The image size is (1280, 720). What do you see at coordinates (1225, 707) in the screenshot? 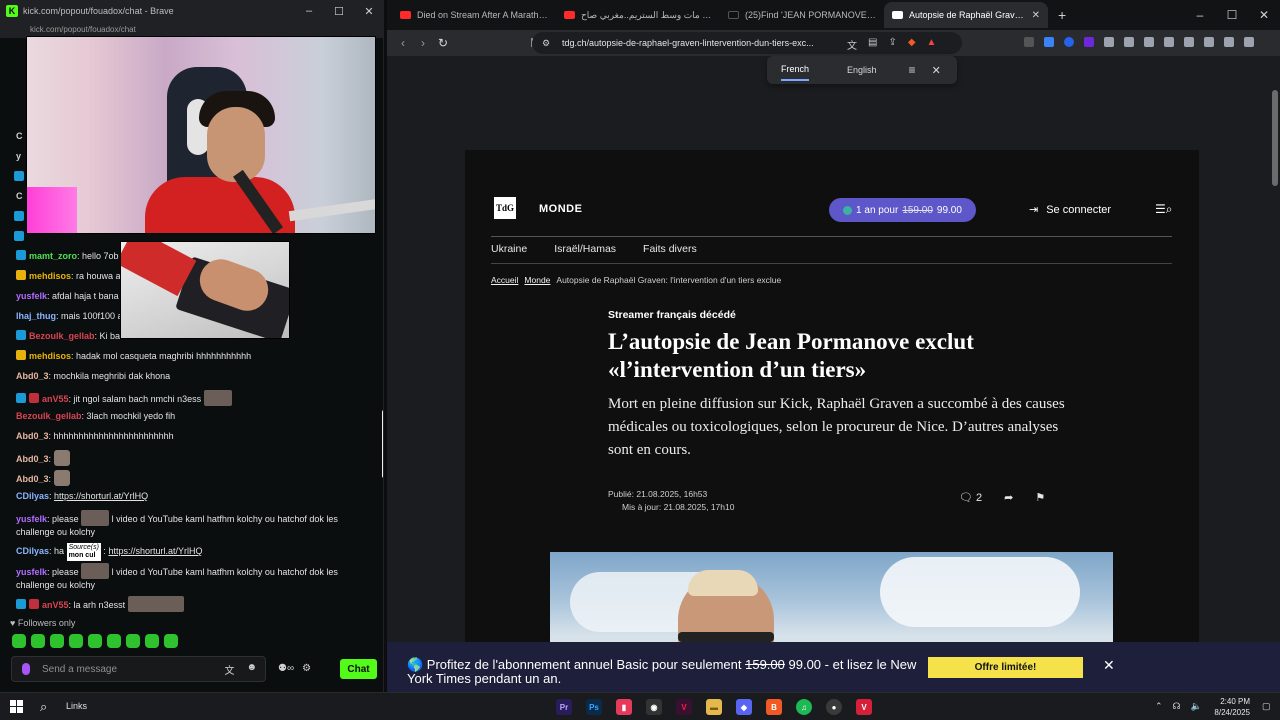
I see `taskbar-clock: 2:40 PM 8/24/2025` at bounding box center [1225, 707].